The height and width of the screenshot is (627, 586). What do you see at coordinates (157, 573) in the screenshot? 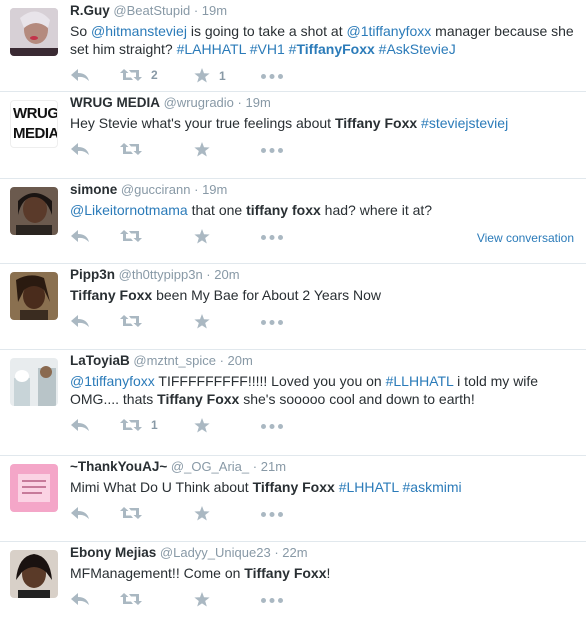
I see `tweet-text-segment: MFManagement!! Come on` at bounding box center [157, 573].